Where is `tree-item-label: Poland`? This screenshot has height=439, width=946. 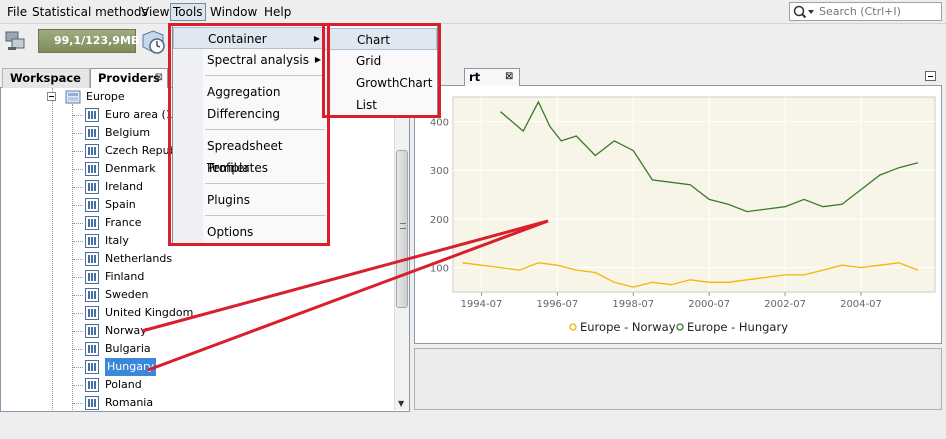
tree-item-label: Poland is located at coordinates (123, 384).